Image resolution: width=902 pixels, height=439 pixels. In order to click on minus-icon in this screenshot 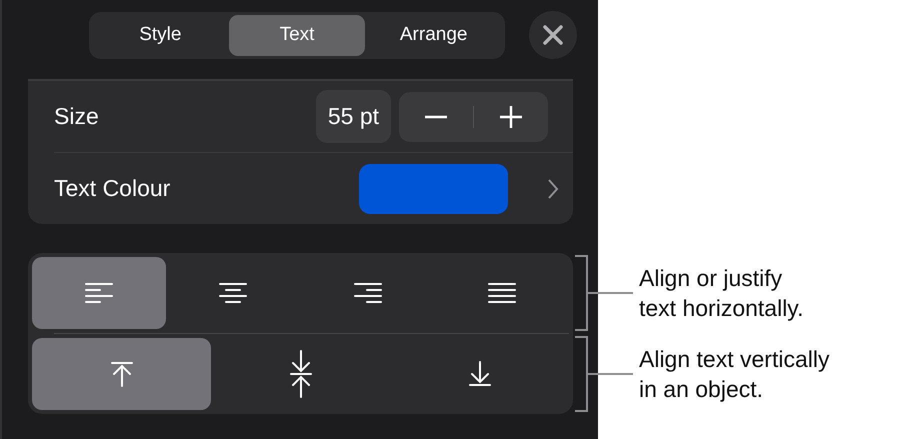, I will do `click(436, 116)`.